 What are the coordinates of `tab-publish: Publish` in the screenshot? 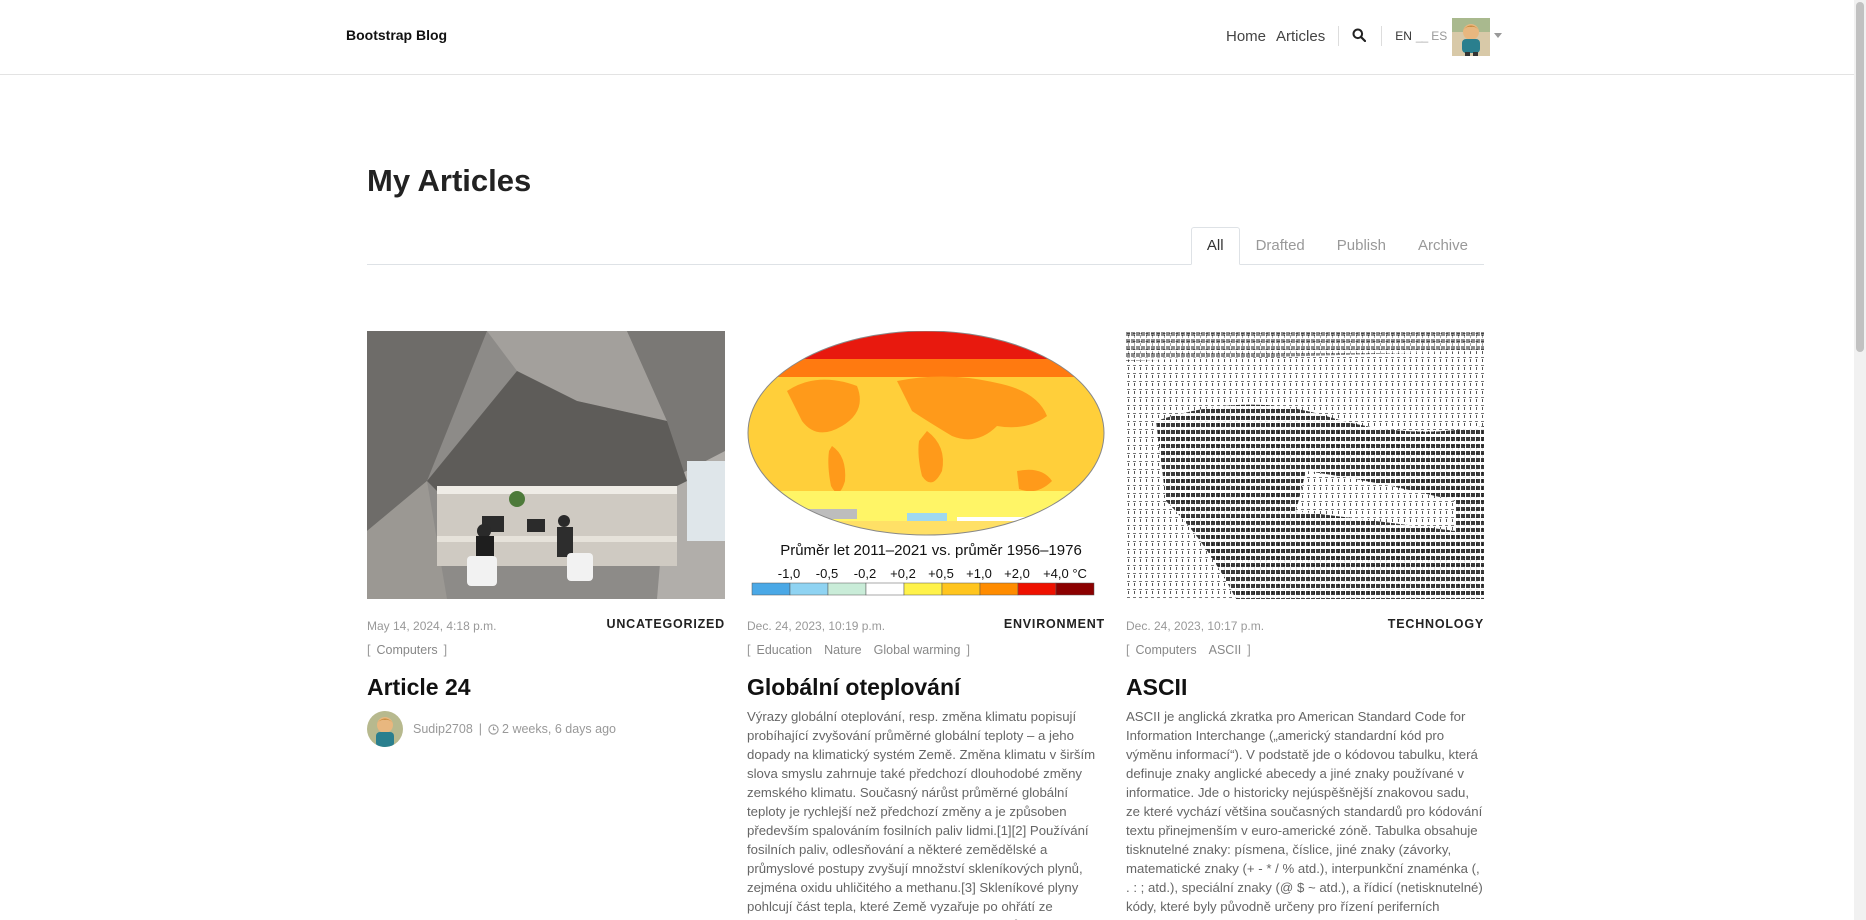 It's located at (1361, 246).